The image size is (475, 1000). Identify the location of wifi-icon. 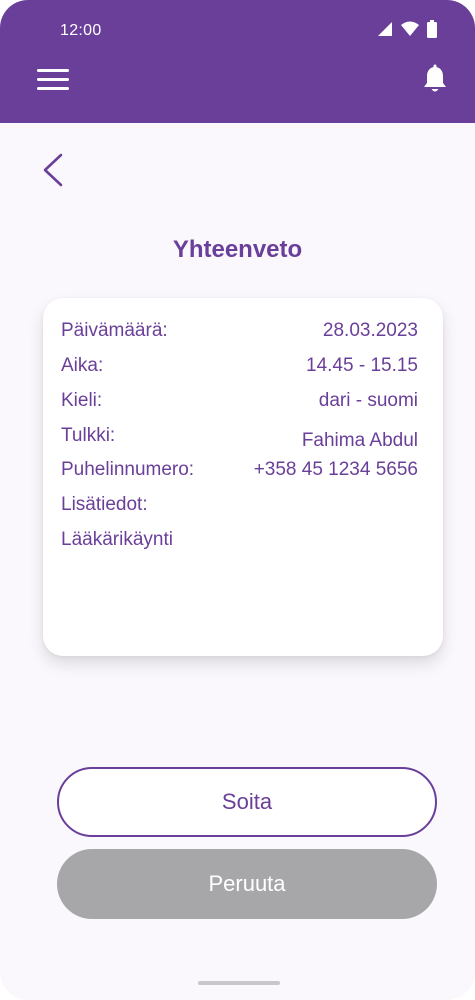
(410, 28).